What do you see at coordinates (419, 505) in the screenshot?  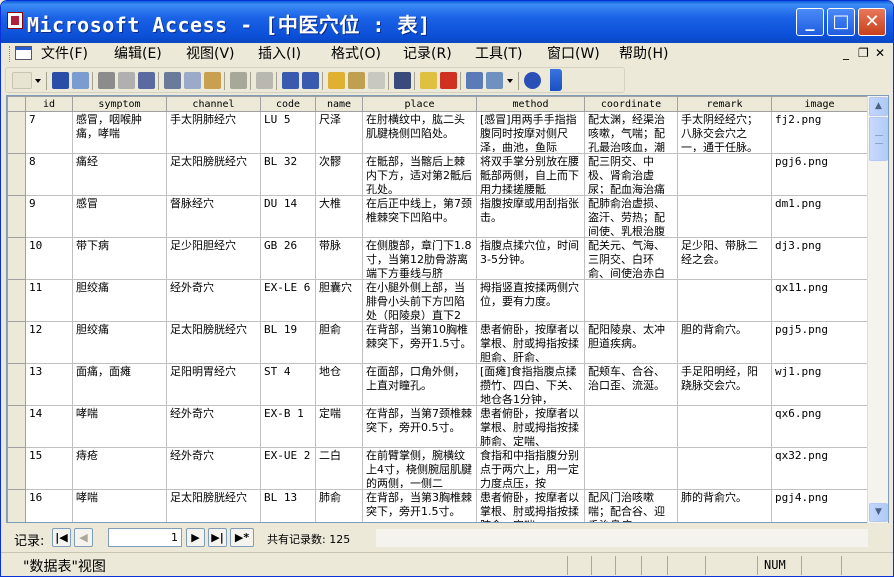 I see `cell-place: 在背部，当第3胸椎棘突下，旁开1.5寸。` at bounding box center [419, 505].